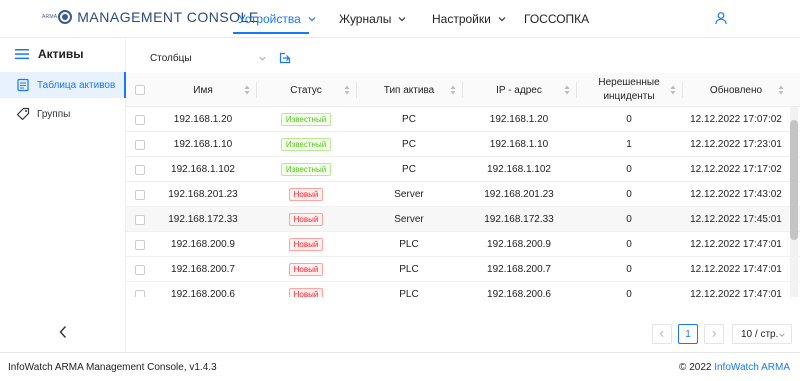 The image size is (800, 381). I want to click on collapse-sidebar-icon, so click(63, 332).